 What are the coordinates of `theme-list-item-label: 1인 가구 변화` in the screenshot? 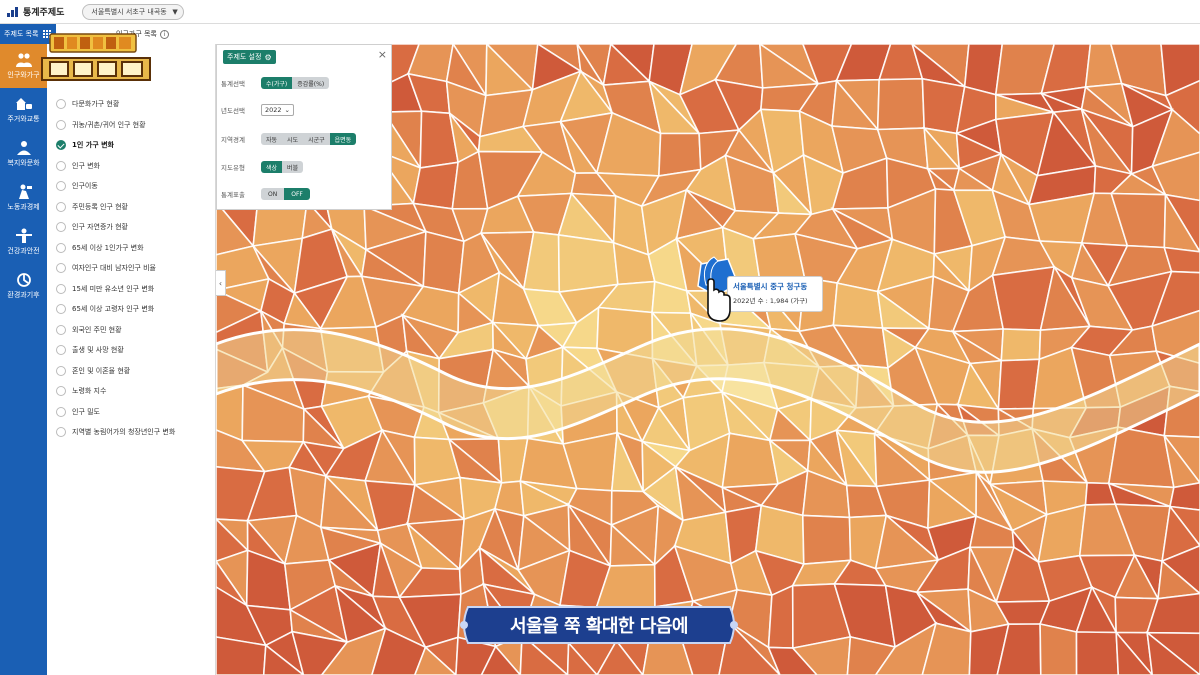 It's located at (93, 145).